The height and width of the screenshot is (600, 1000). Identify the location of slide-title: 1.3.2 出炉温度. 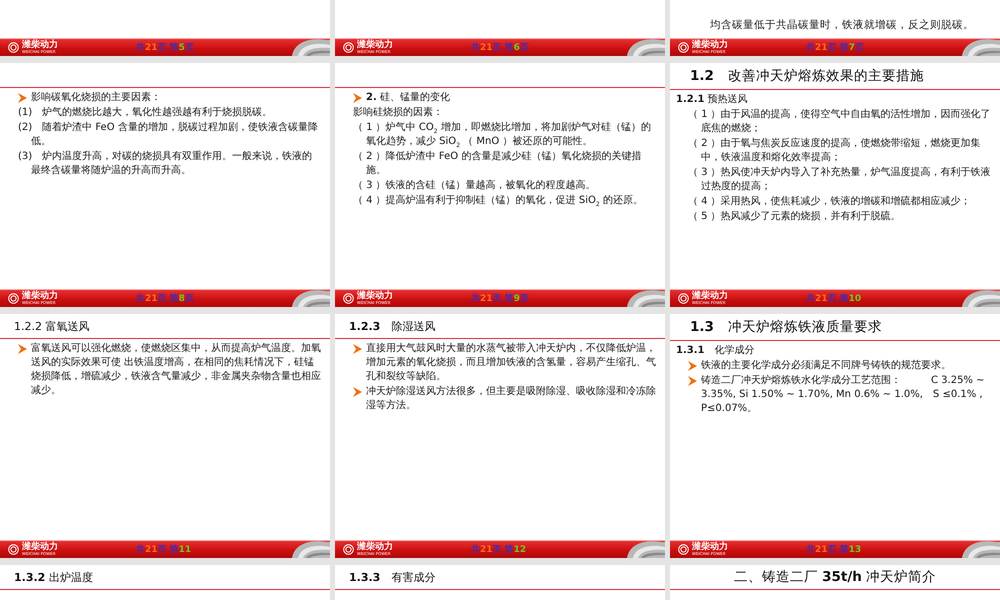
(53, 577).